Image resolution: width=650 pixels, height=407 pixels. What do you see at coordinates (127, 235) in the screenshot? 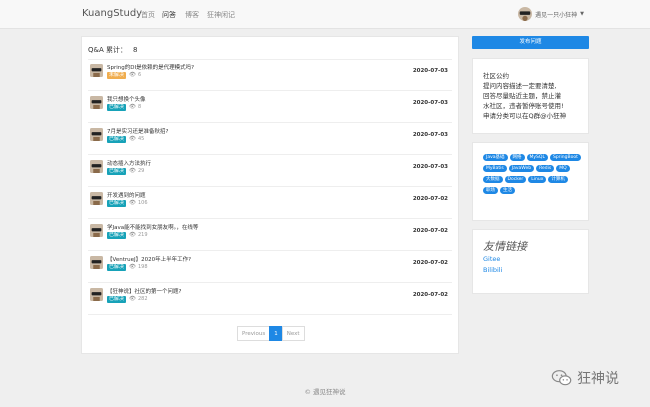
I see `question-meta: 已解决 👁 219` at bounding box center [127, 235].